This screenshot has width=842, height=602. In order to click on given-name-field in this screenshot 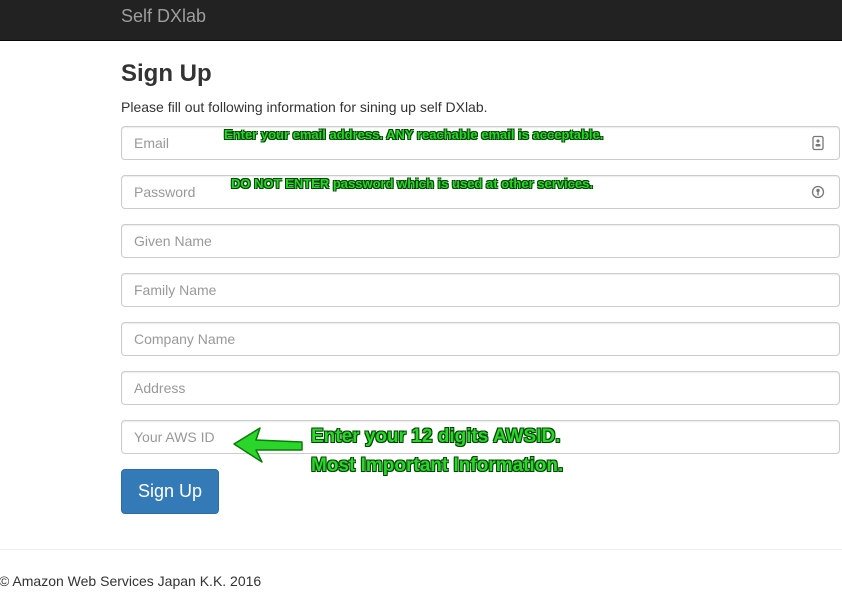, I will do `click(480, 241)`.